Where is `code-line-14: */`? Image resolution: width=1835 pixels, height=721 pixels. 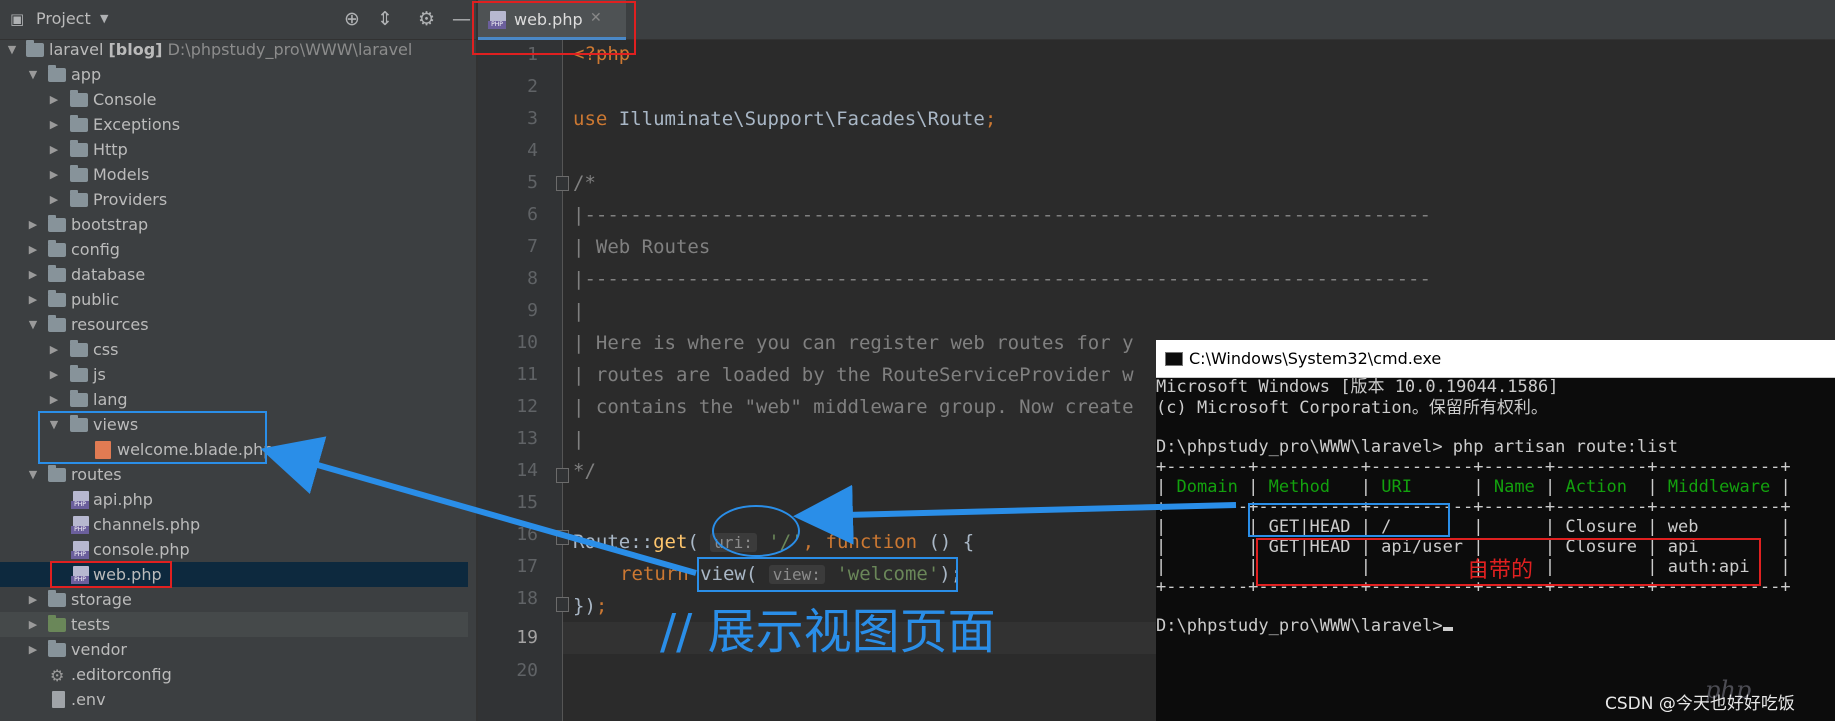
code-line-14: */ is located at coordinates (584, 471).